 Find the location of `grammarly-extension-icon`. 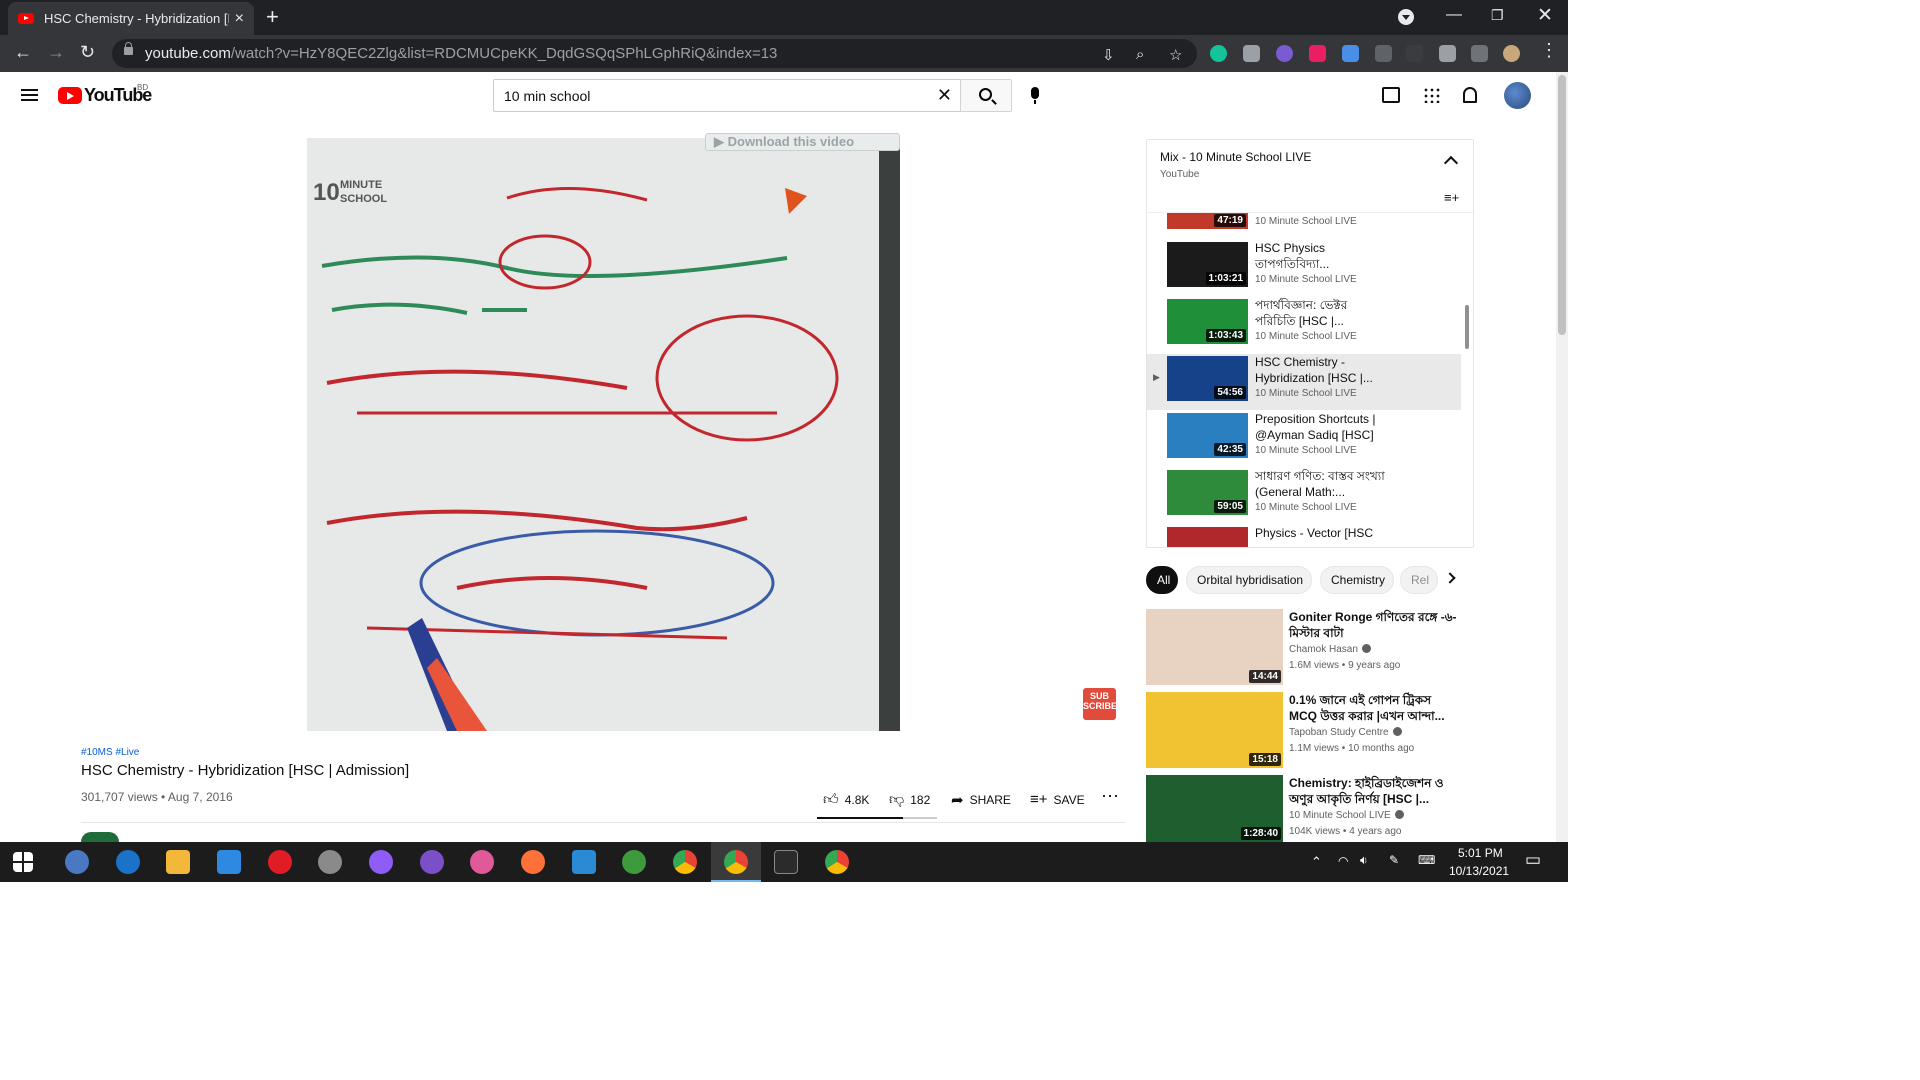

grammarly-extension-icon is located at coordinates (1218, 53).